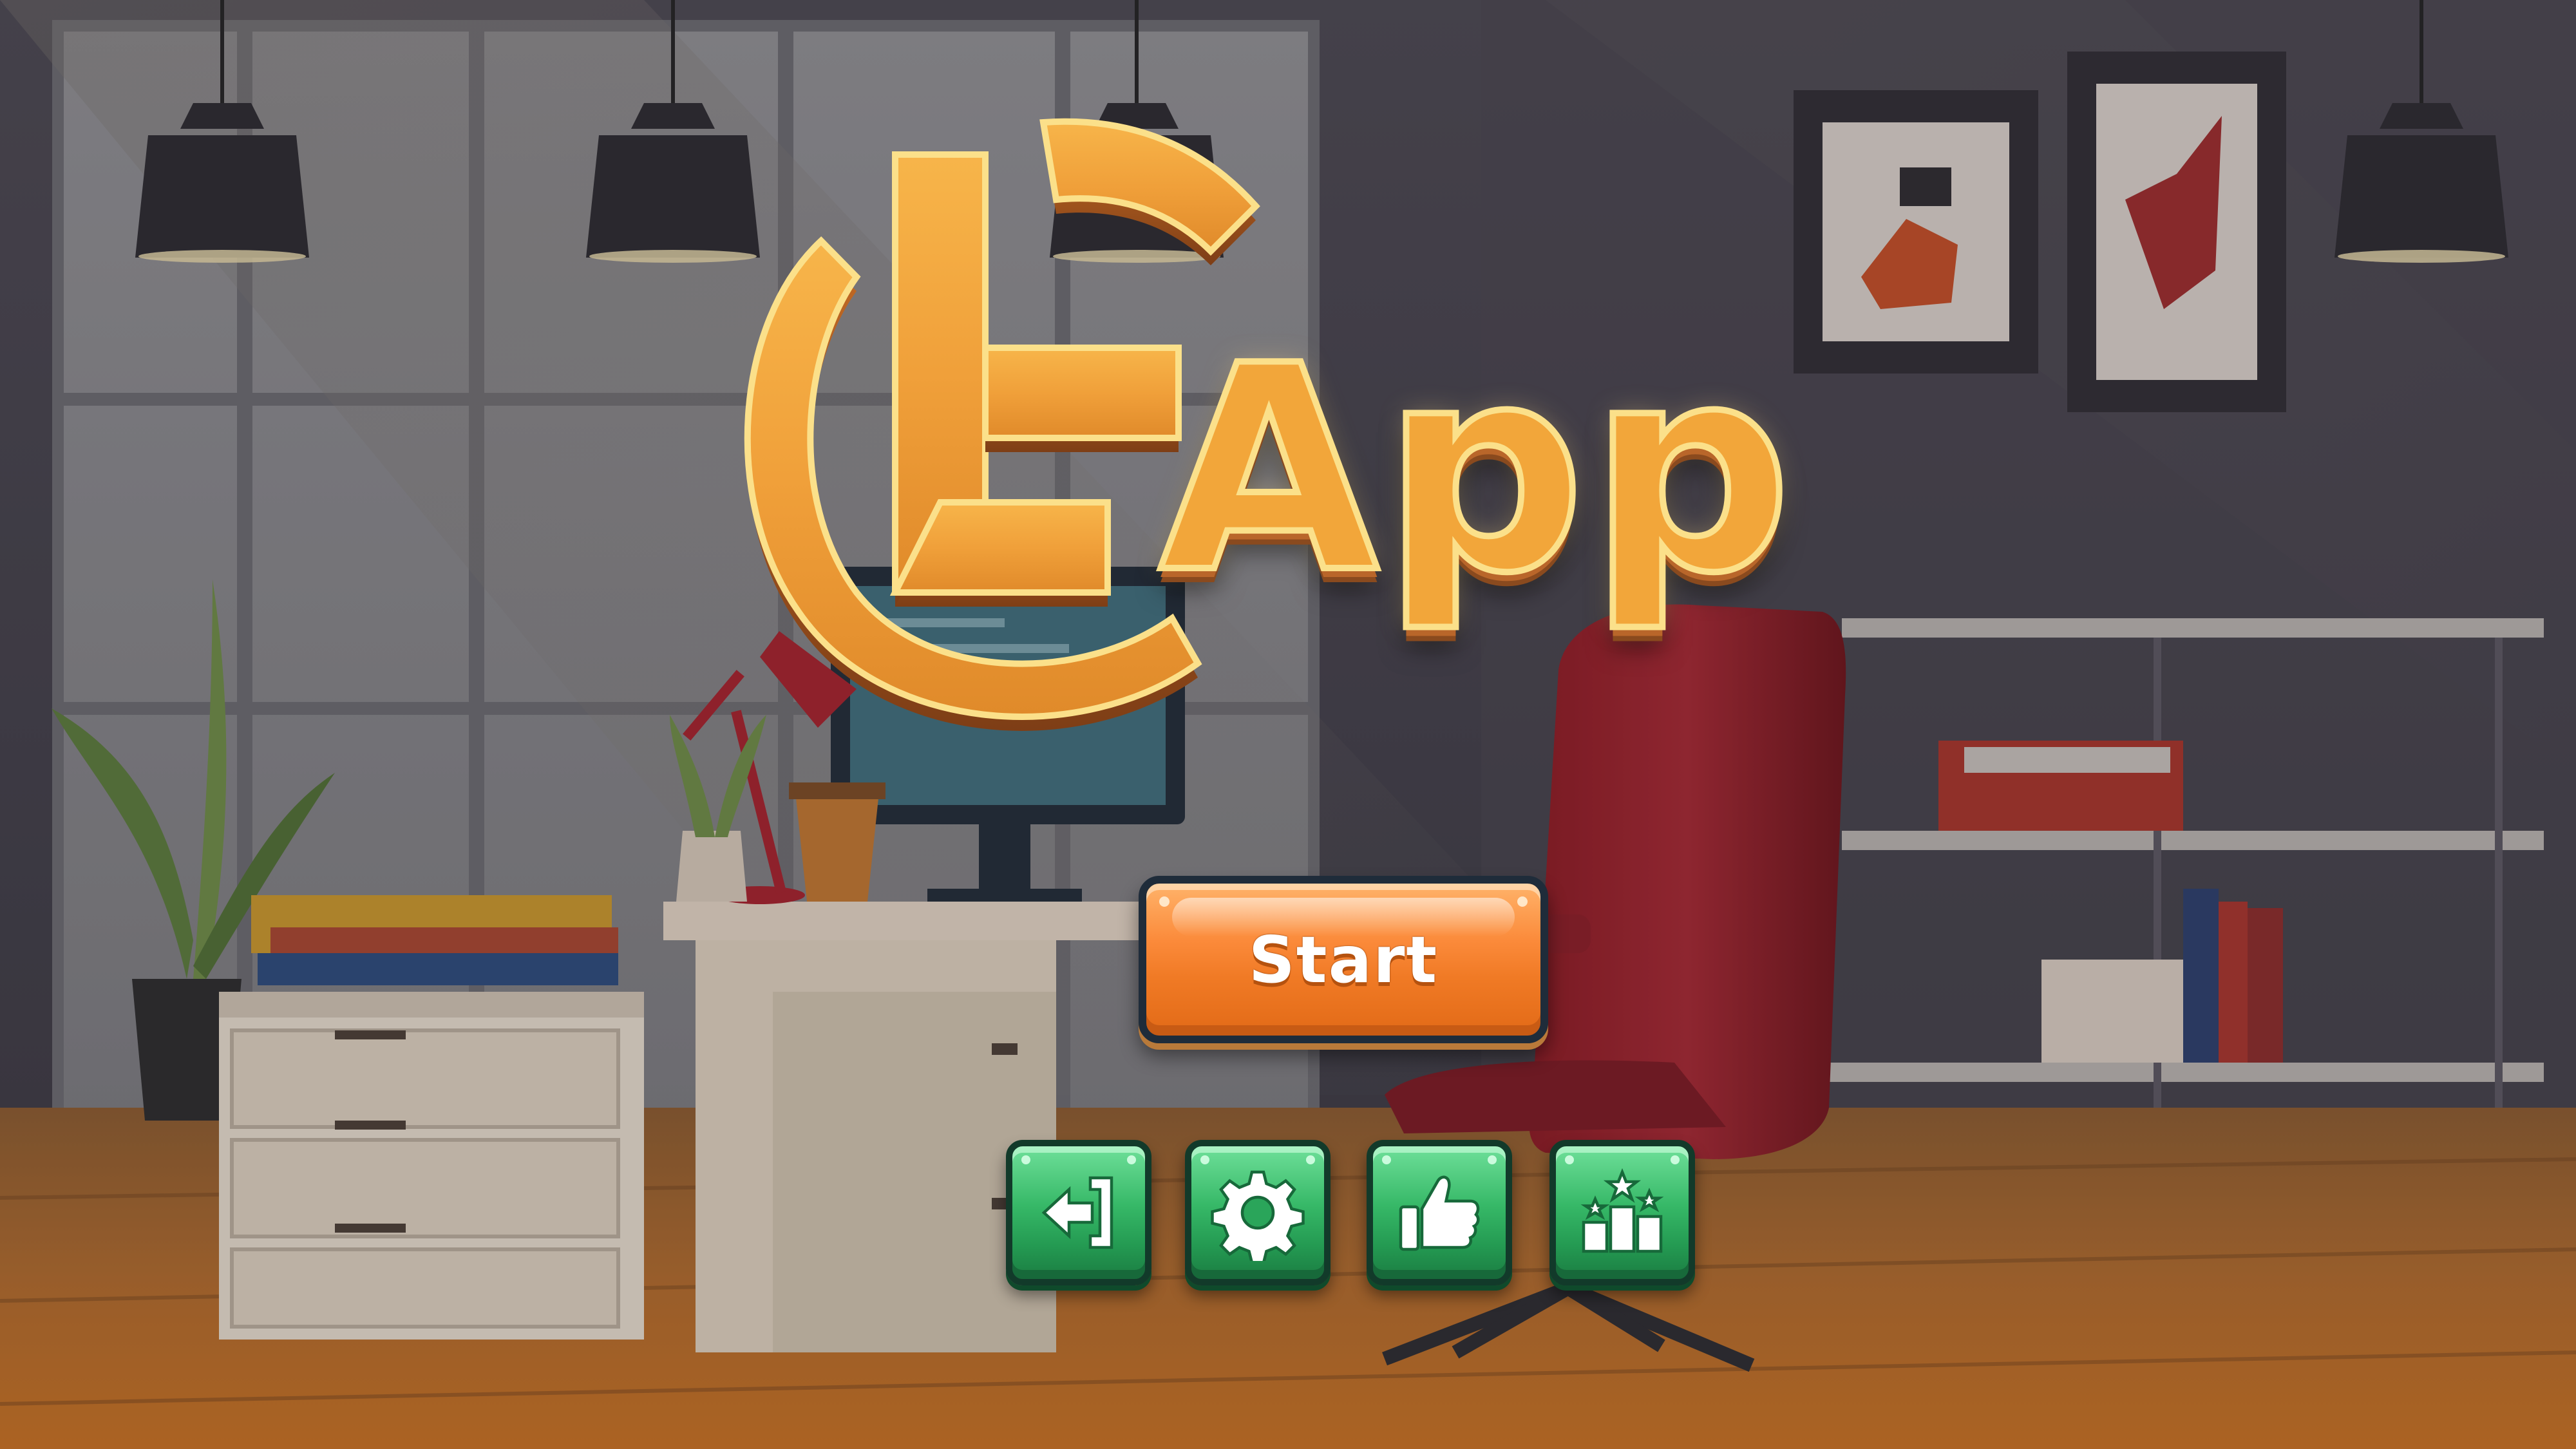 The width and height of the screenshot is (2576, 1449). I want to click on exit-icon, so click(1077, 1212).